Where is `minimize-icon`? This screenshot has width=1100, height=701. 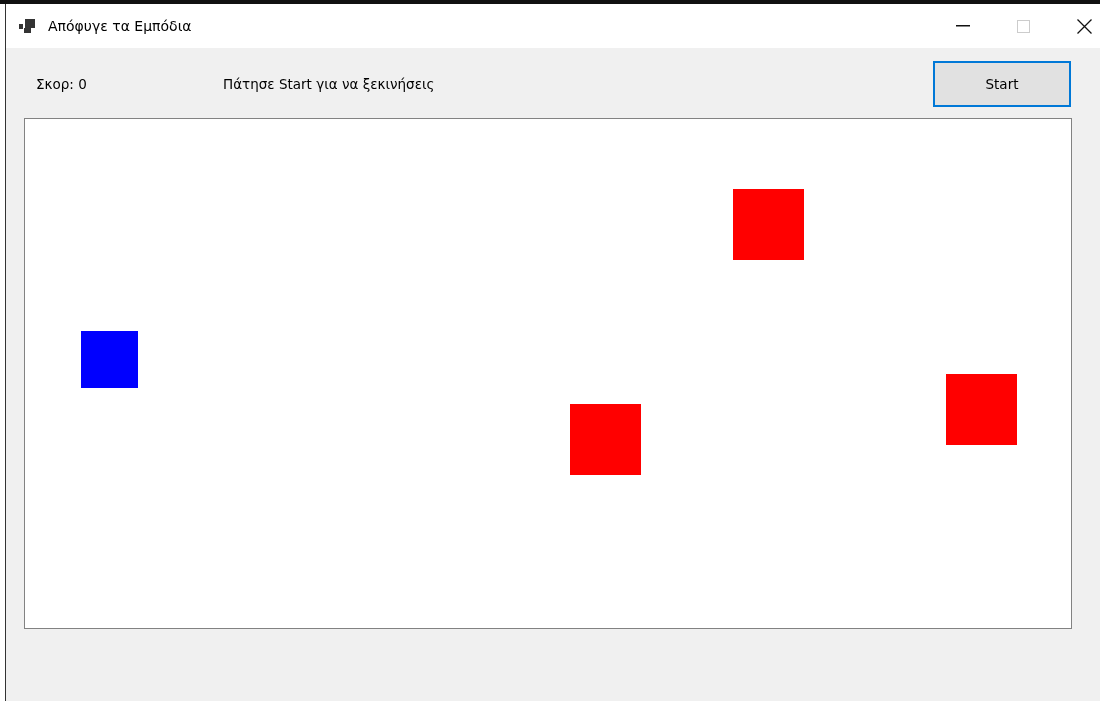
minimize-icon is located at coordinates (963, 26).